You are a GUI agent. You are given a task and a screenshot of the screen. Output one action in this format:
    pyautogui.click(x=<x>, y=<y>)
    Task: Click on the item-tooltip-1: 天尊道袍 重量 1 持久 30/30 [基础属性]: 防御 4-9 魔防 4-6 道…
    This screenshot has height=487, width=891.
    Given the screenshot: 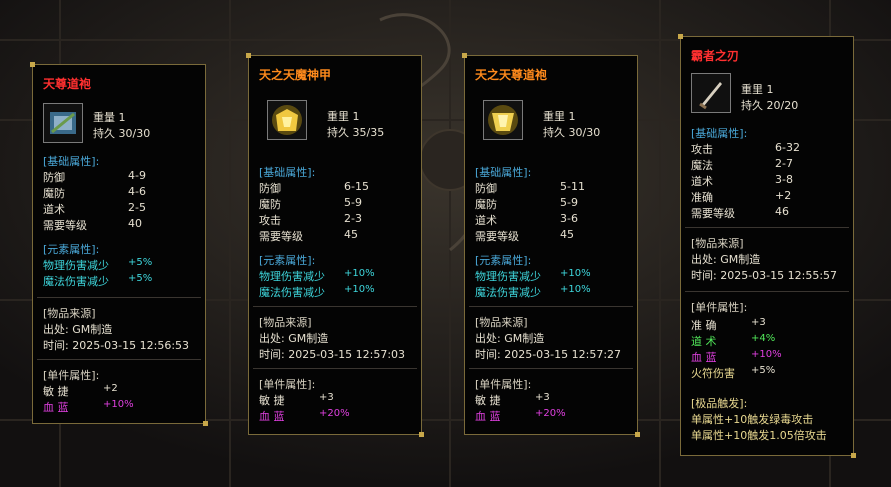 What is the action you would take?
    pyautogui.click(x=119, y=244)
    